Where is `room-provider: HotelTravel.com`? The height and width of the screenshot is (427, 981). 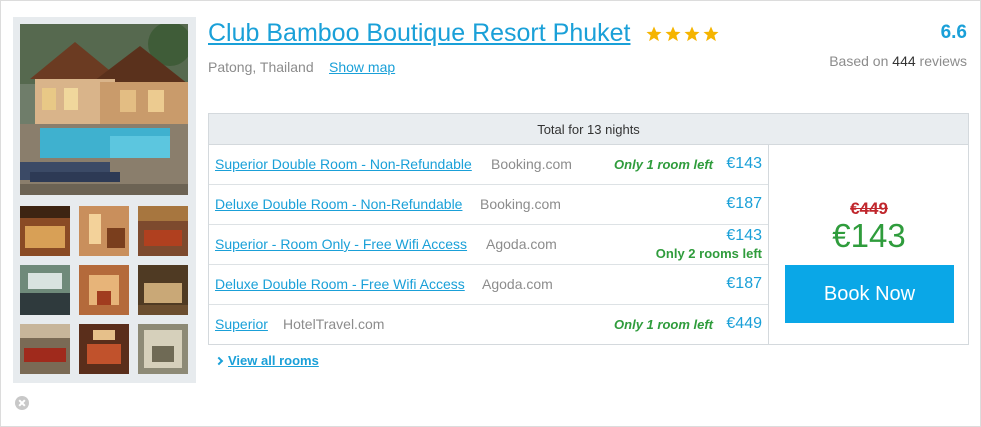 room-provider: HotelTravel.com is located at coordinates (334, 324).